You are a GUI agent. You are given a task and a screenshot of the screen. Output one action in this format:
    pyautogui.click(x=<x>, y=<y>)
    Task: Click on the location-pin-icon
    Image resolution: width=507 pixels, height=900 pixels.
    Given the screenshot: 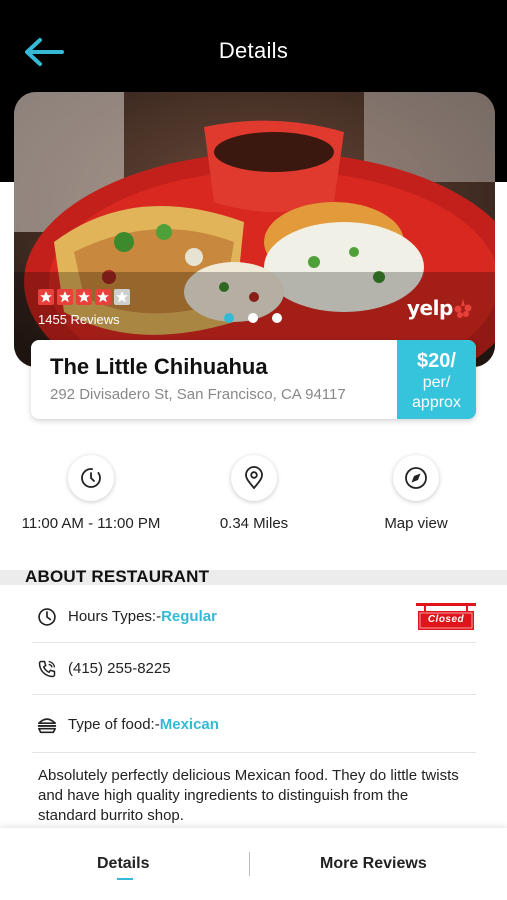 What is the action you would take?
    pyautogui.click(x=254, y=478)
    